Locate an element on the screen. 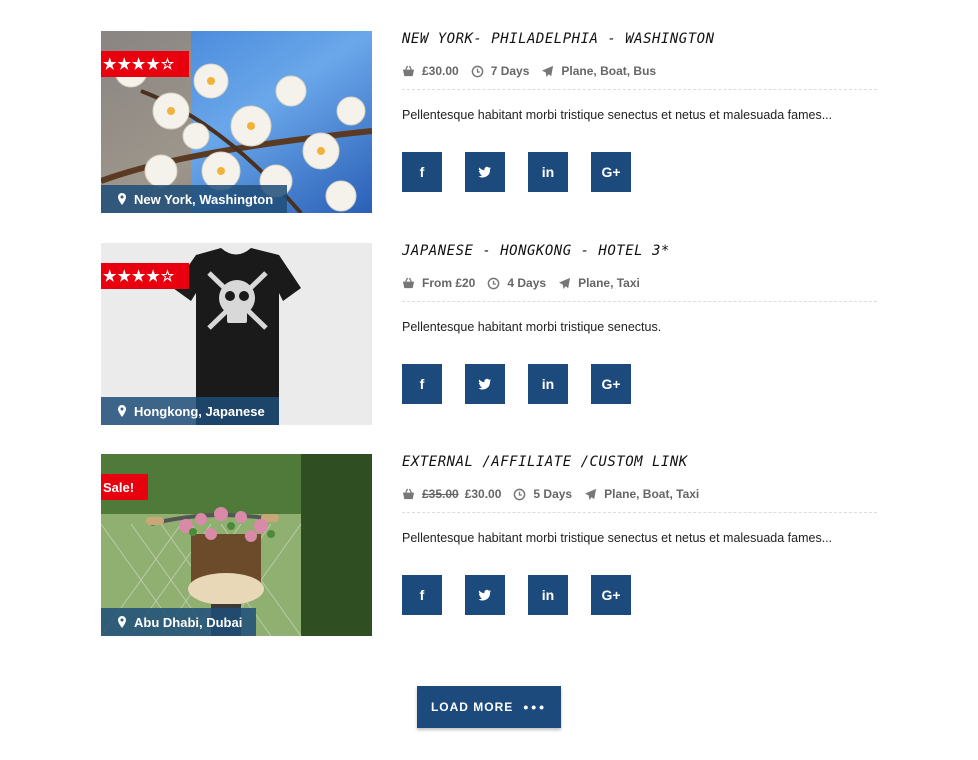 This screenshot has height=760, width=978. price-item: From £20 is located at coordinates (438, 283).